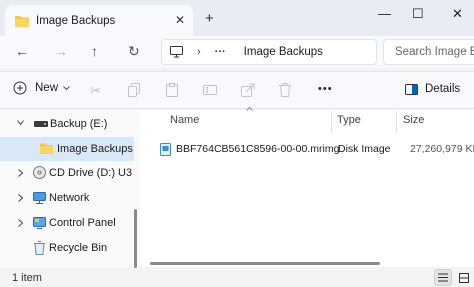 The image size is (474, 287). I want to click on chevron-down-icon, so click(66, 87).